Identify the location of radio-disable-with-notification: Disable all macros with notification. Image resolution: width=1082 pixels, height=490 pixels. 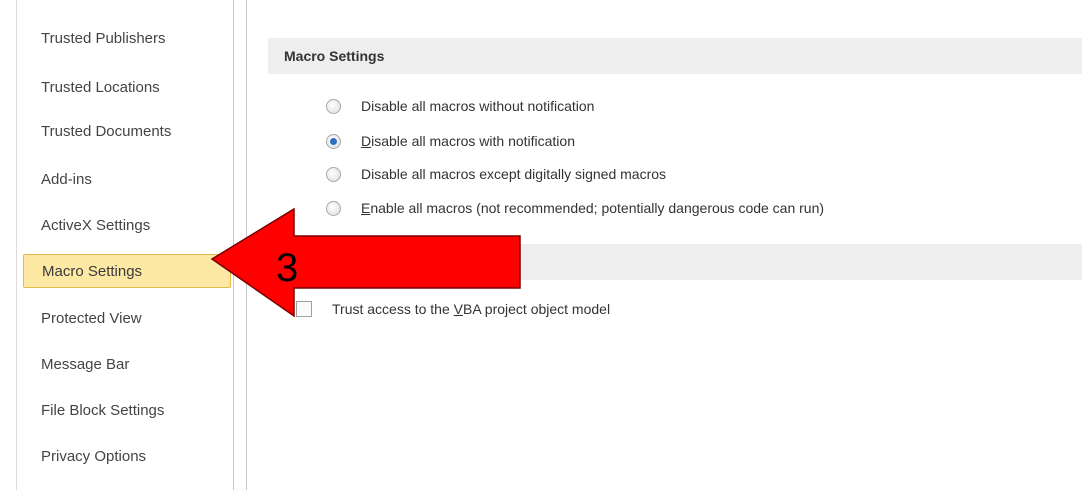
(450, 141).